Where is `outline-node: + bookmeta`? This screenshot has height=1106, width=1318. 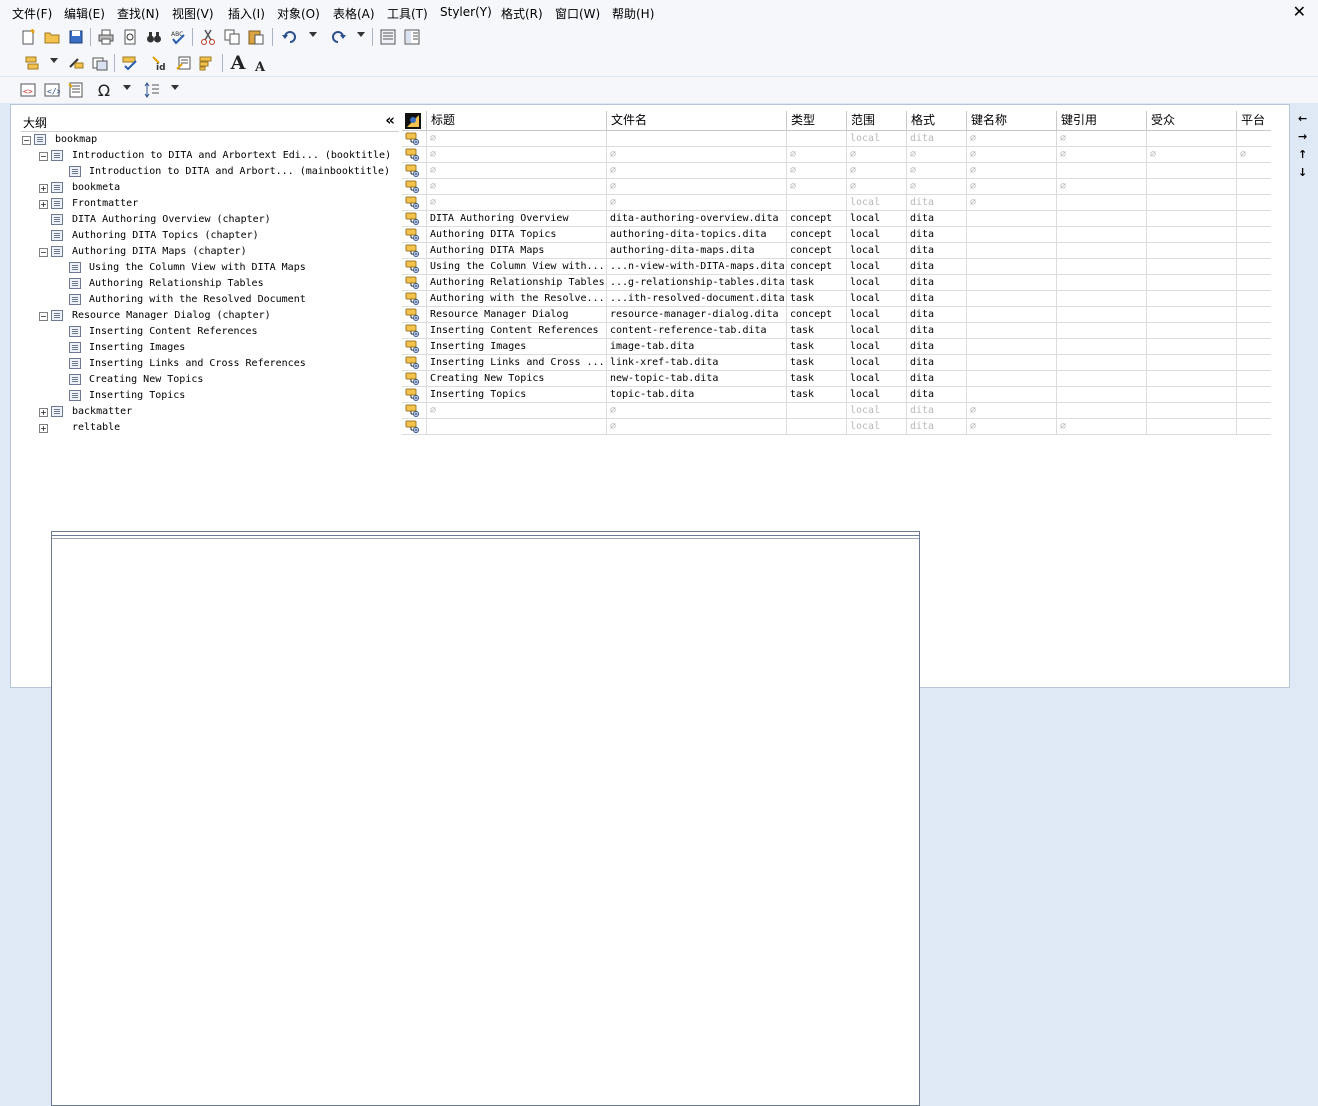 outline-node: + bookmeta is located at coordinates (210, 188).